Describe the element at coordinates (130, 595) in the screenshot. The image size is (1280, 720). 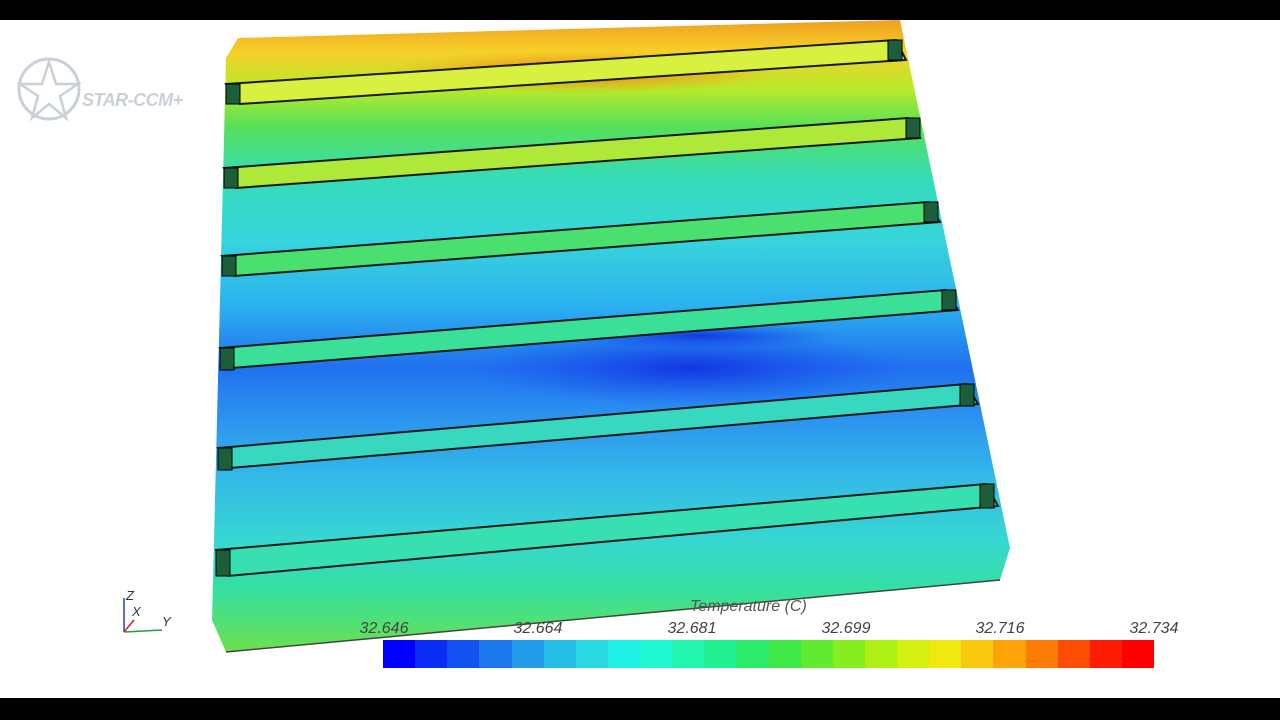
I see `axis-label-z: Z` at that location.